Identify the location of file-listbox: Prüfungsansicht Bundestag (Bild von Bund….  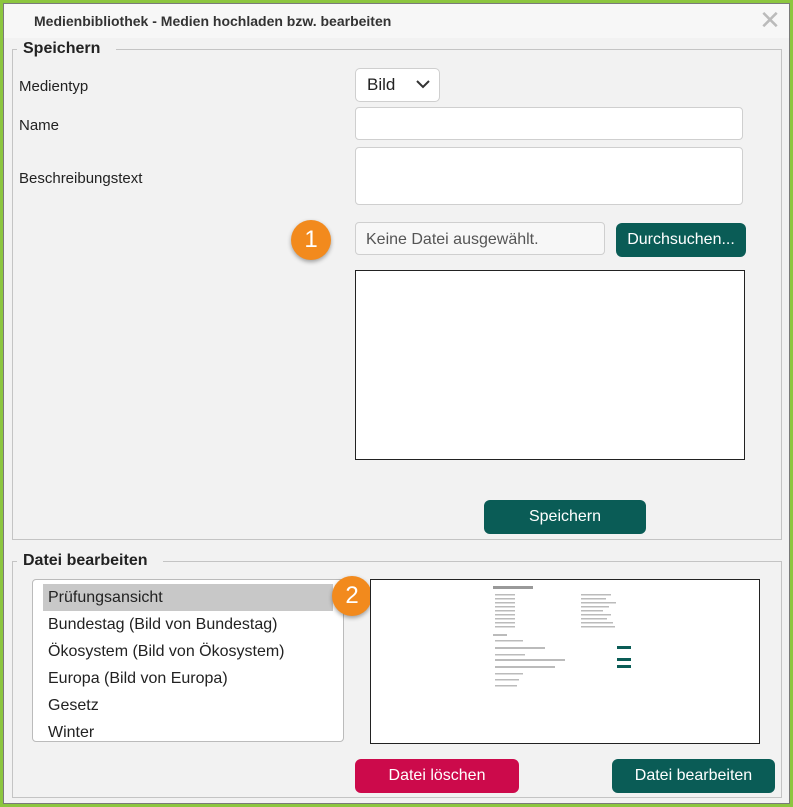
(188, 660).